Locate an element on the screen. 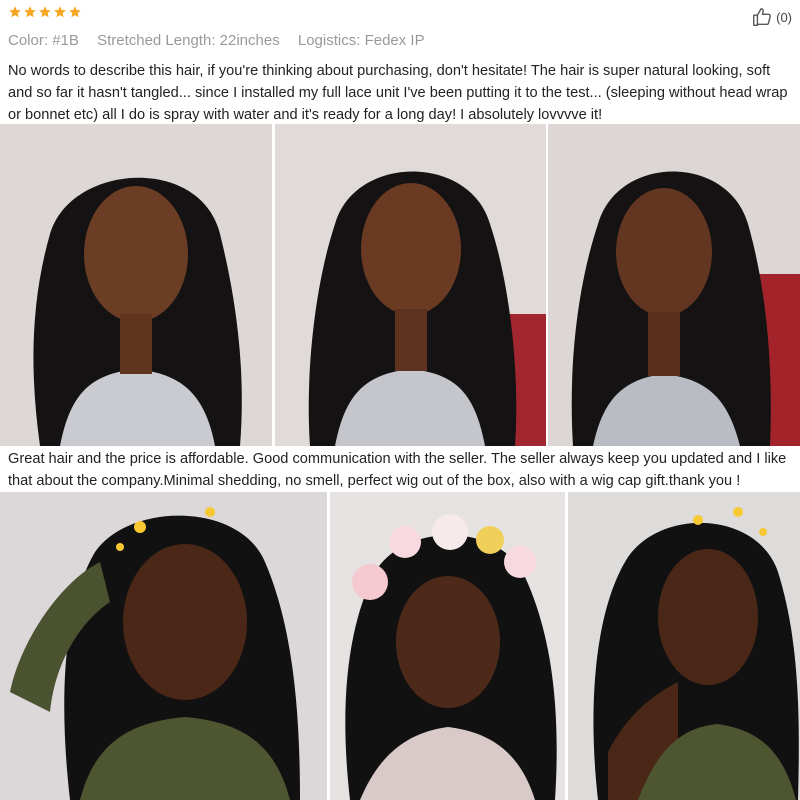 This screenshot has width=800, height=800. meta-length-label: Stretched Length: is located at coordinates (156, 40).